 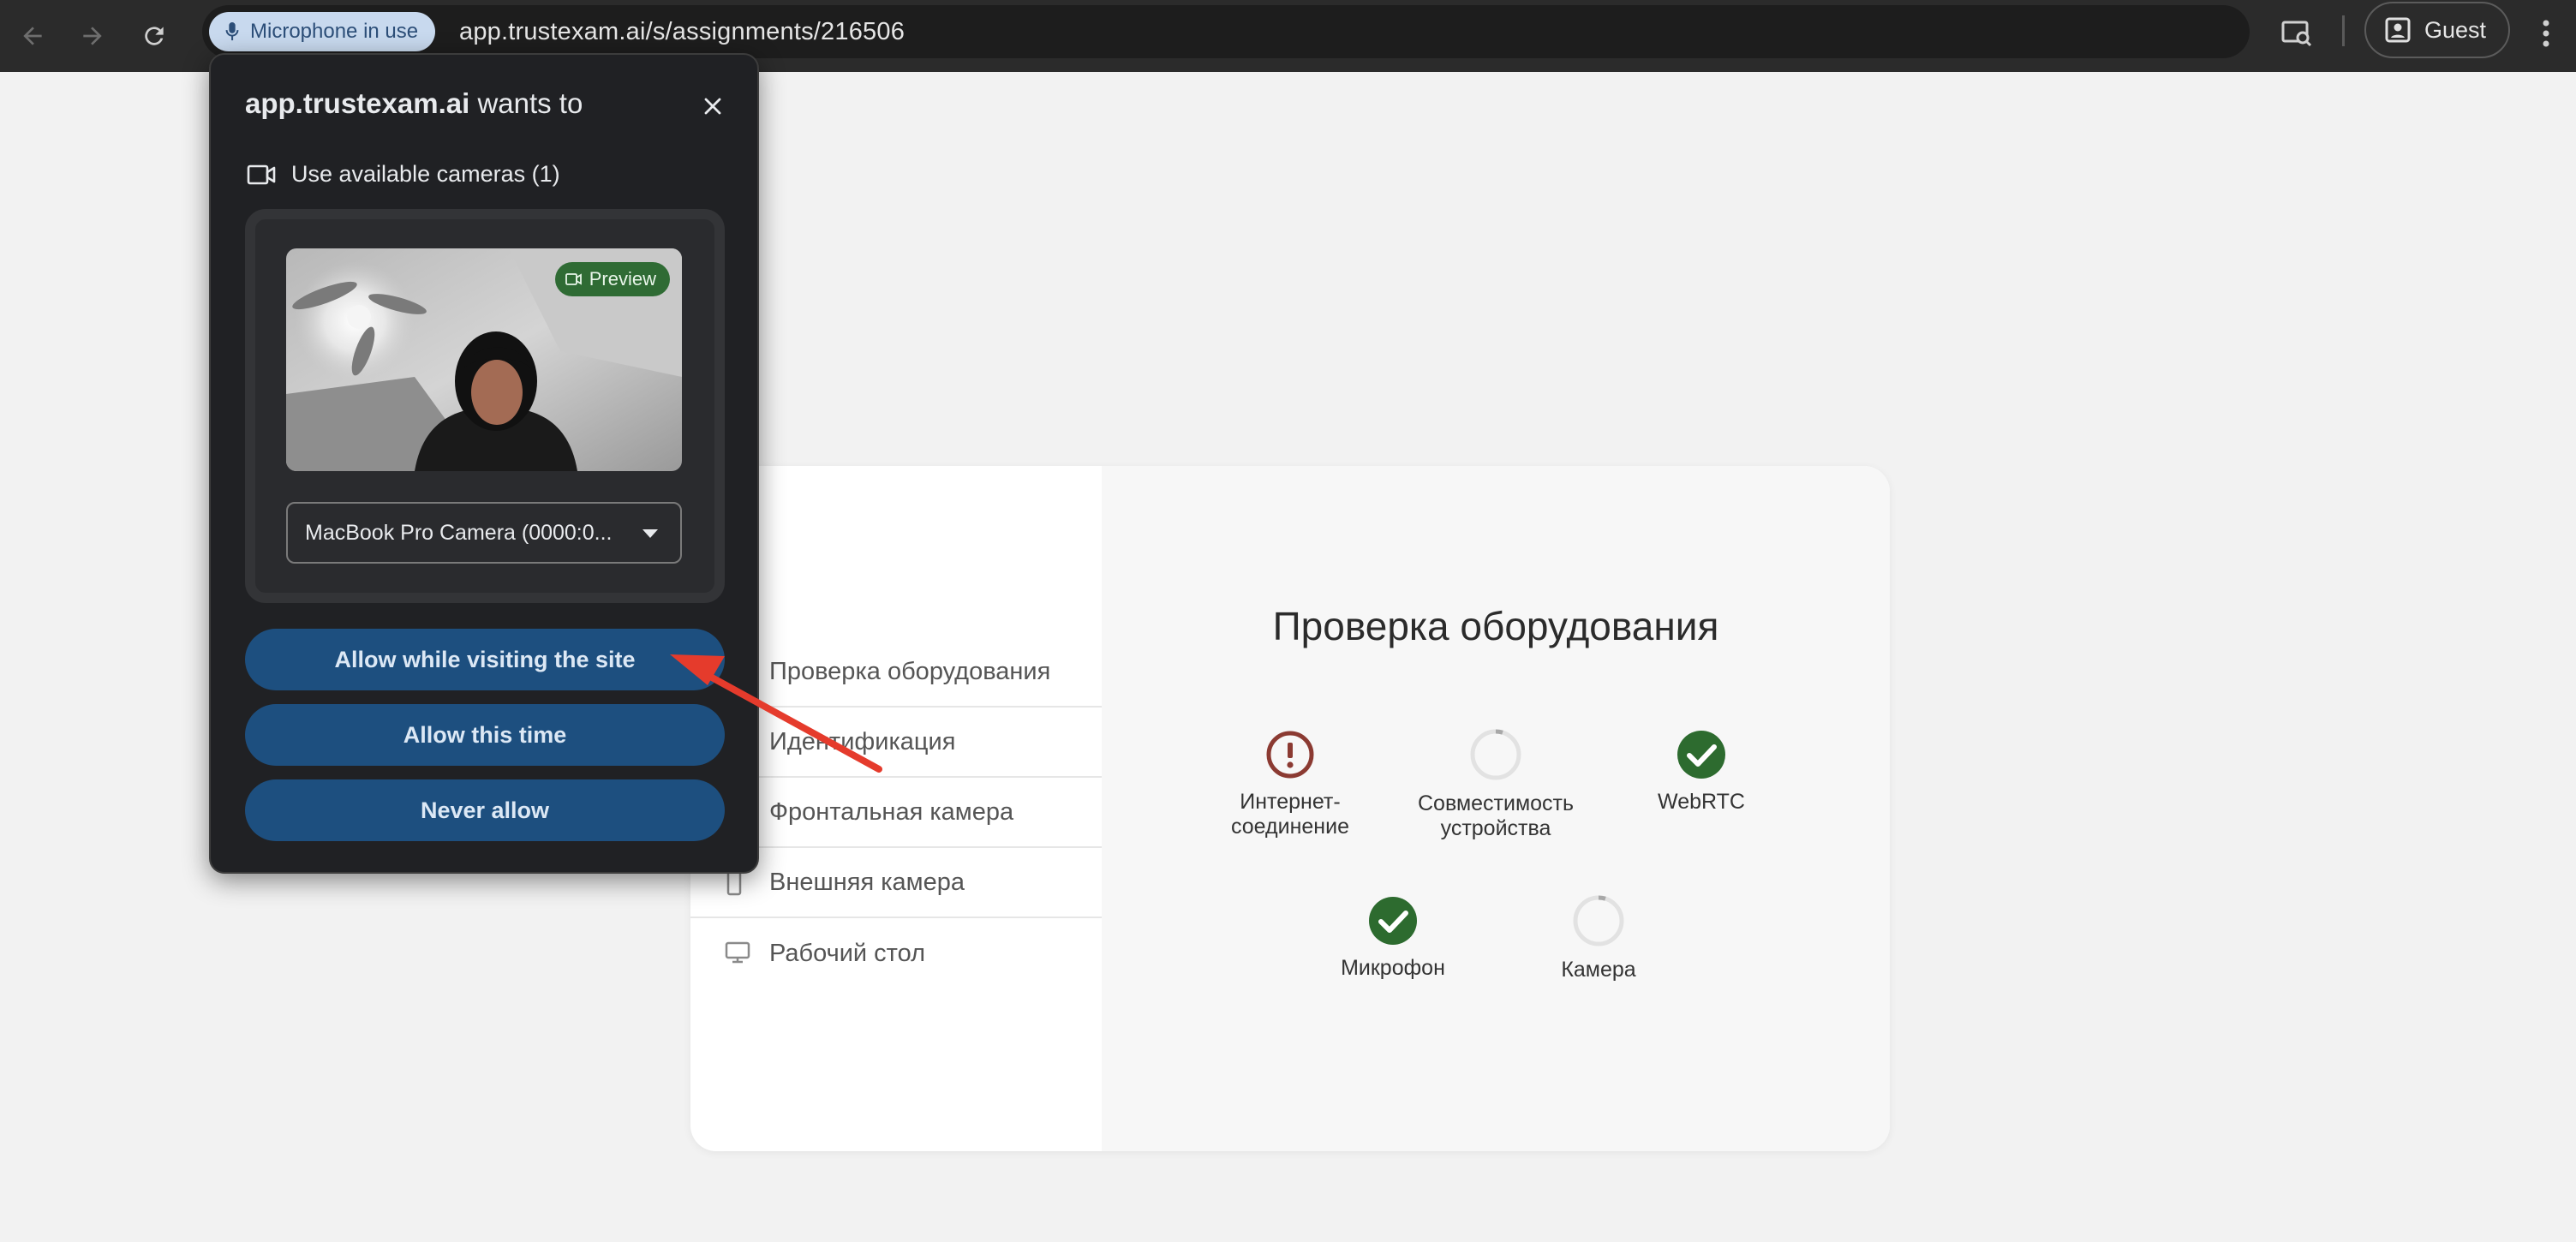 What do you see at coordinates (1290, 785) in the screenshot?
I see `check-internet: Интернет- соединение` at bounding box center [1290, 785].